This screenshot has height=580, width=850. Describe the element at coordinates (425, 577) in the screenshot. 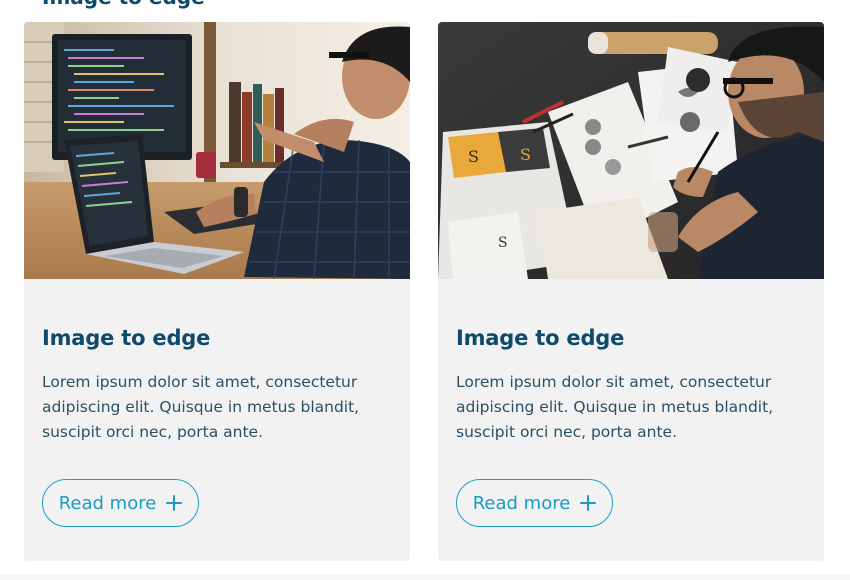

I see `footer-divider` at that location.